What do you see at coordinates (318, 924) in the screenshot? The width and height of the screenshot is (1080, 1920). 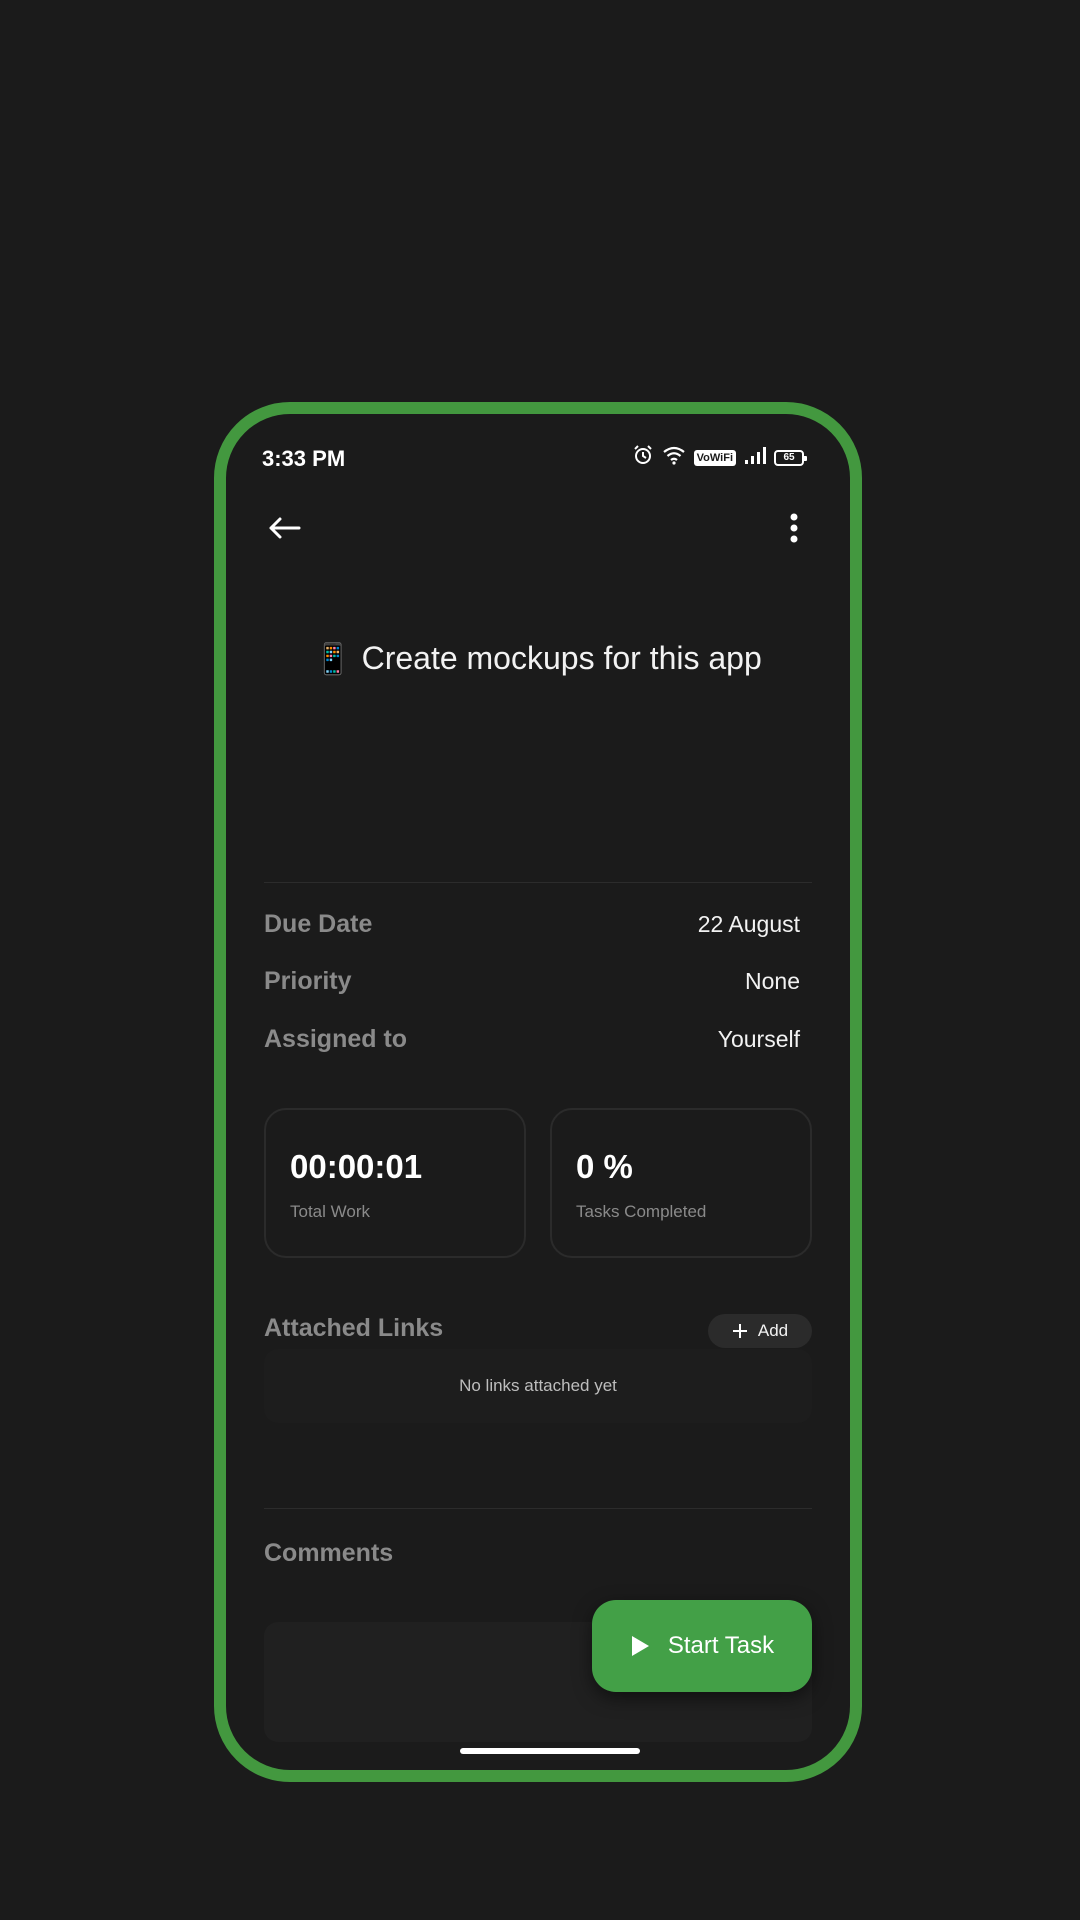 I see `due-date-label: Due Date` at bounding box center [318, 924].